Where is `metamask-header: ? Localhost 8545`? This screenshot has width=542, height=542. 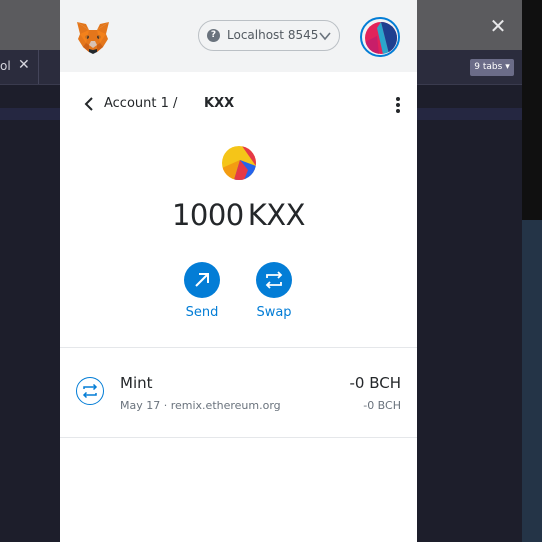
metamask-header: ? Localhost 8545 is located at coordinates (238, 36).